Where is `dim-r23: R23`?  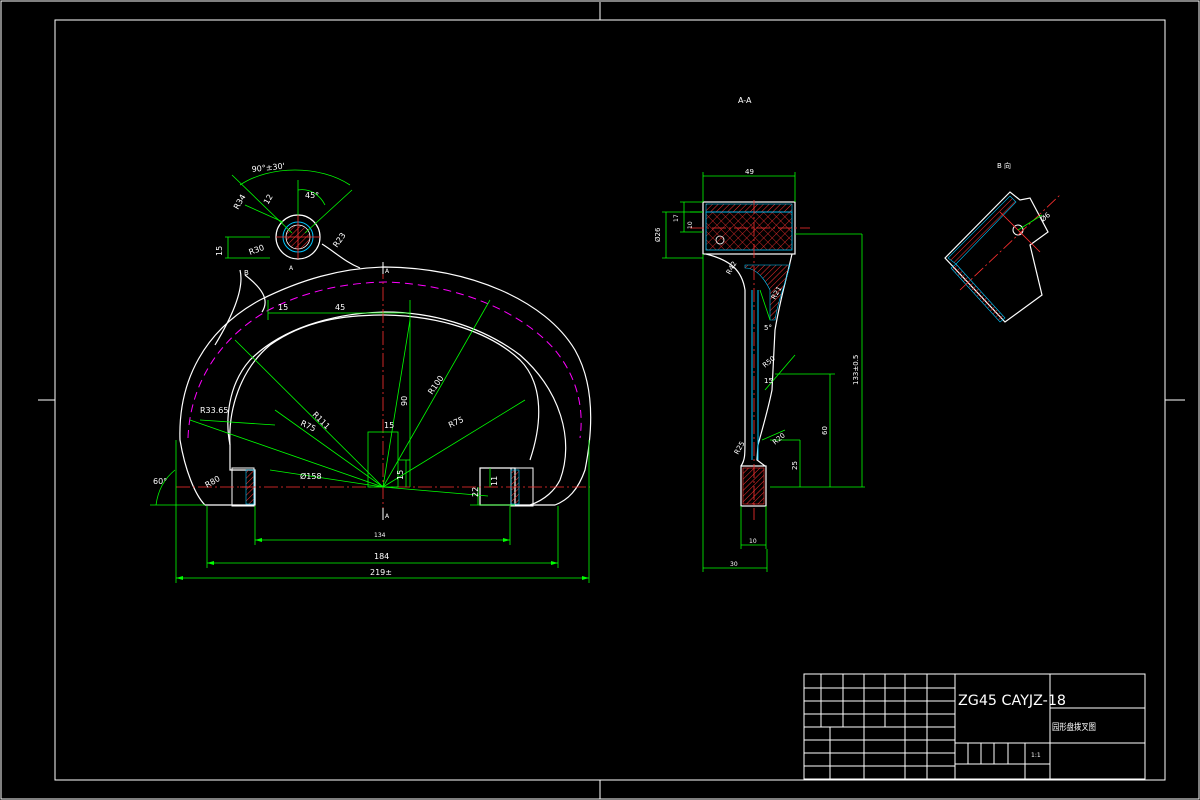
dim-r23: R23 is located at coordinates (339, 240).